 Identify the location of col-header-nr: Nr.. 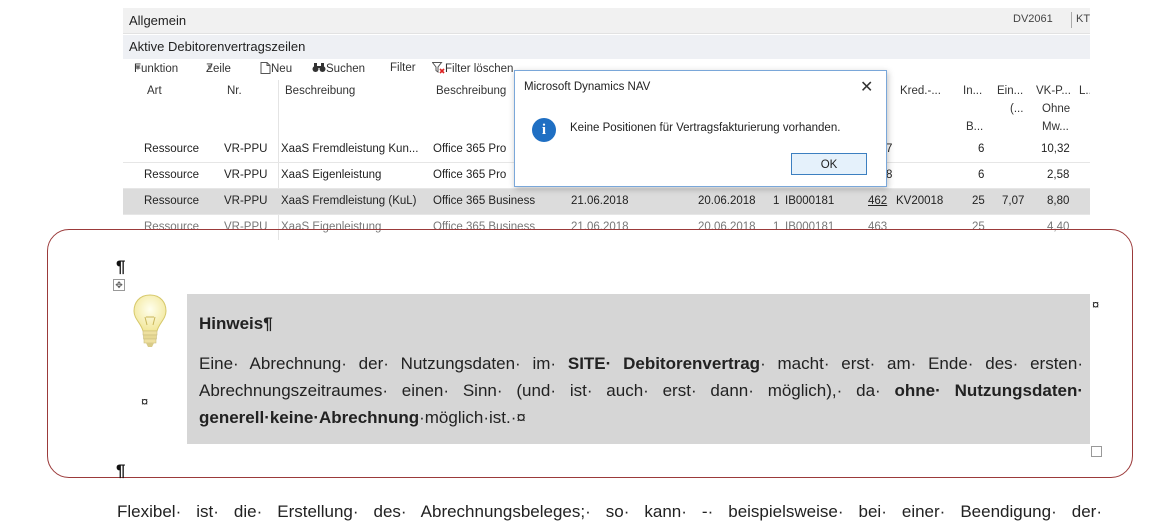
(234, 91).